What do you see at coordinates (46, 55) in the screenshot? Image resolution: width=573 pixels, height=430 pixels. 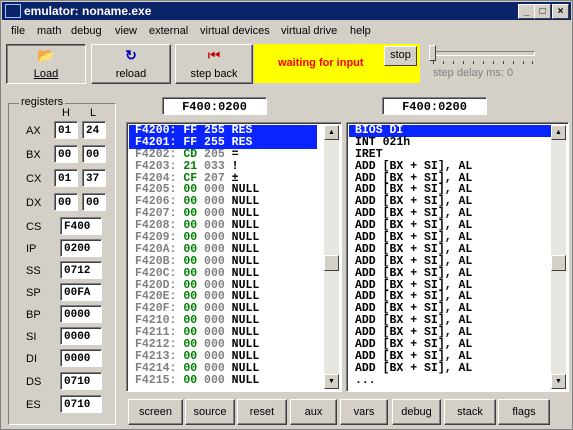 I see `folder-open-icon: 📂` at bounding box center [46, 55].